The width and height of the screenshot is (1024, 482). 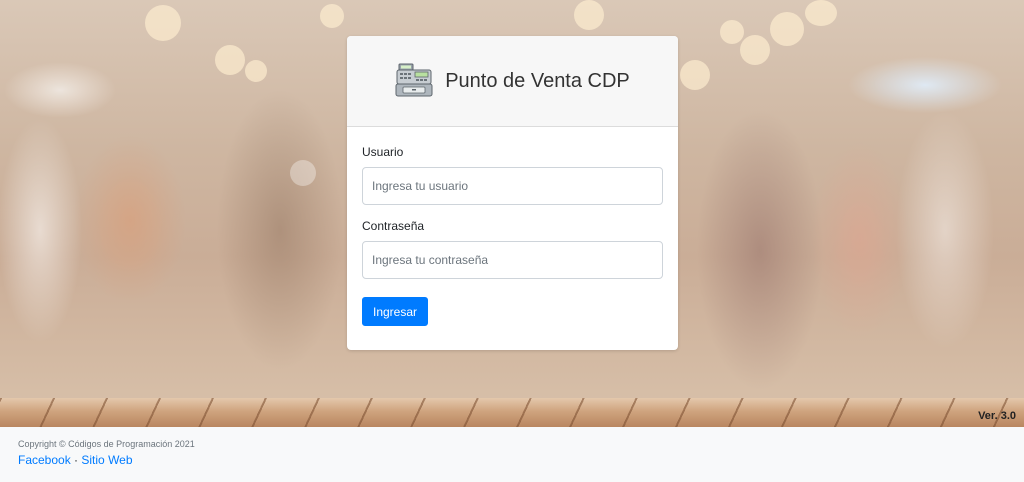 I want to click on copyright-text: Copyright © Códigos de Programación 2021, so click(x=106, y=444).